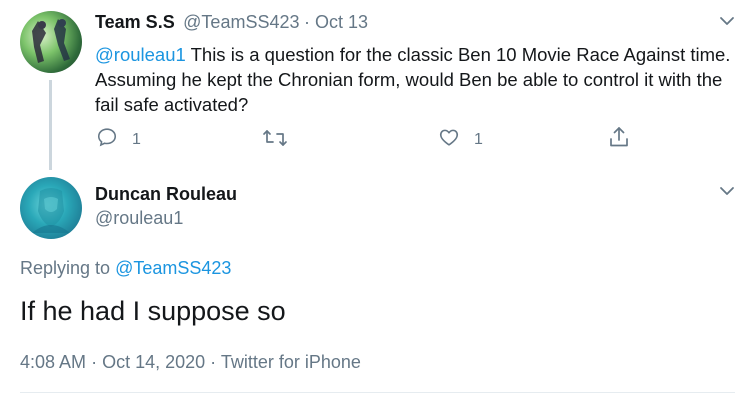 This screenshot has width=755, height=394. Describe the element at coordinates (291, 362) in the screenshot. I see `tweet2-source: Twitter for iPhone` at that location.